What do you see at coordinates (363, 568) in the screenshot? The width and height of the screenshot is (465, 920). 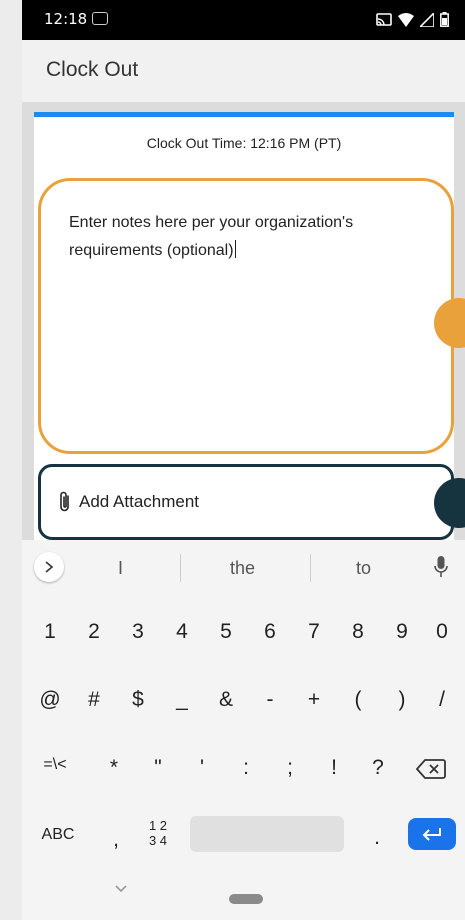 I see `suggestion-3: to` at bounding box center [363, 568].